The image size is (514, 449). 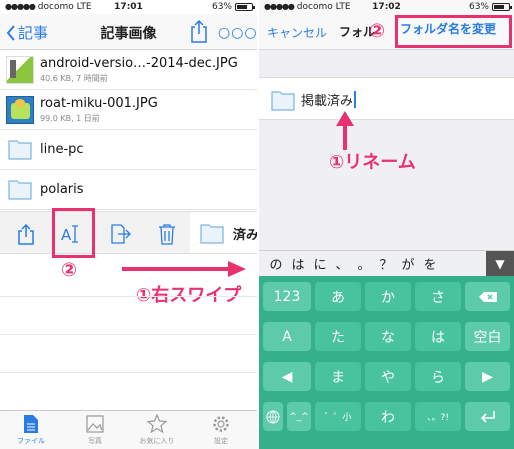 I want to click on key-label: ら, so click(x=438, y=377).